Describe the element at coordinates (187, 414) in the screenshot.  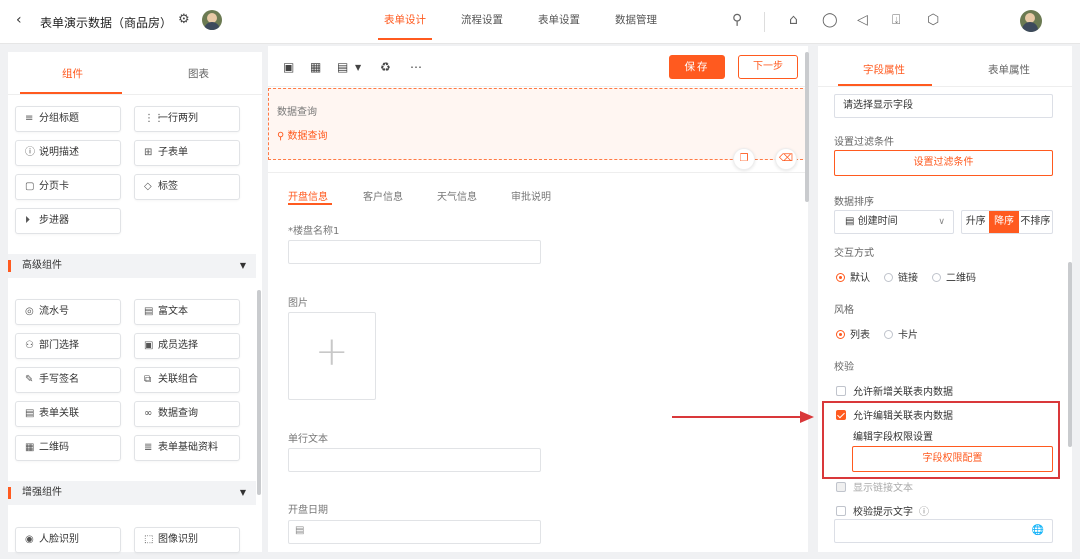
I see `component-data-query: ∞ 数据查询` at that location.